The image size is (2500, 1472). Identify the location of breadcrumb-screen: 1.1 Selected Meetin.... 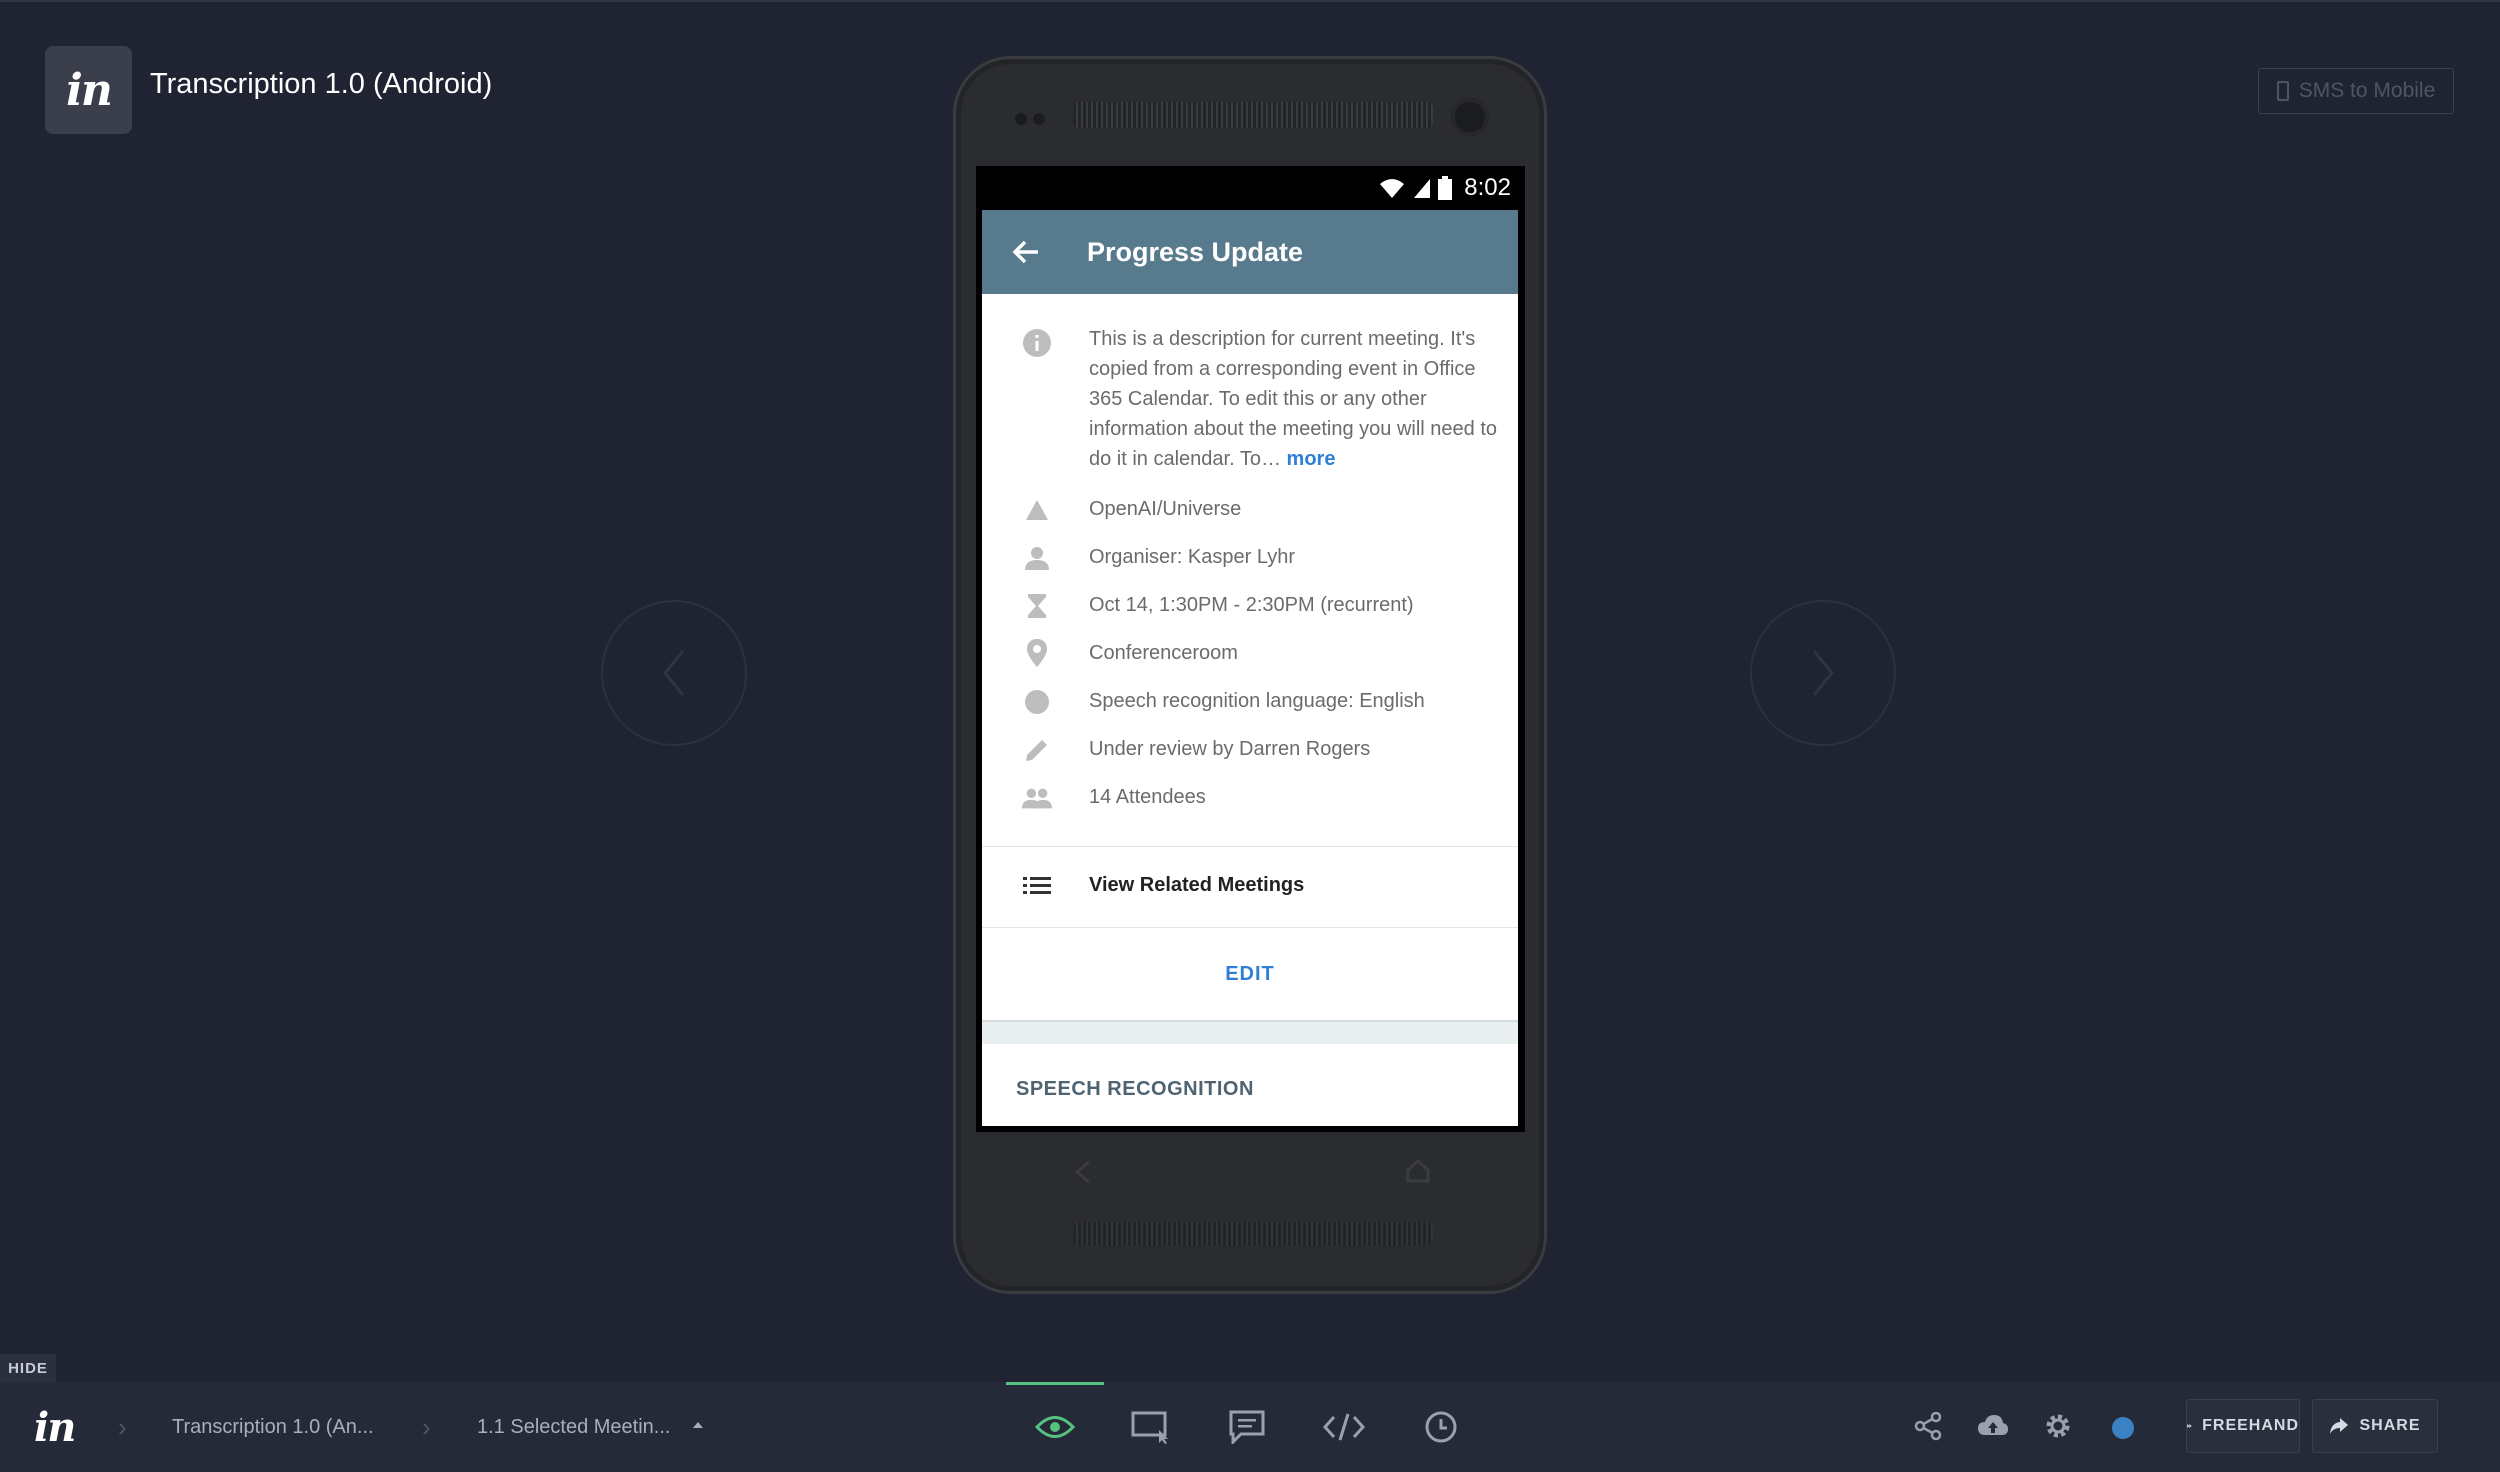
(573, 1427).